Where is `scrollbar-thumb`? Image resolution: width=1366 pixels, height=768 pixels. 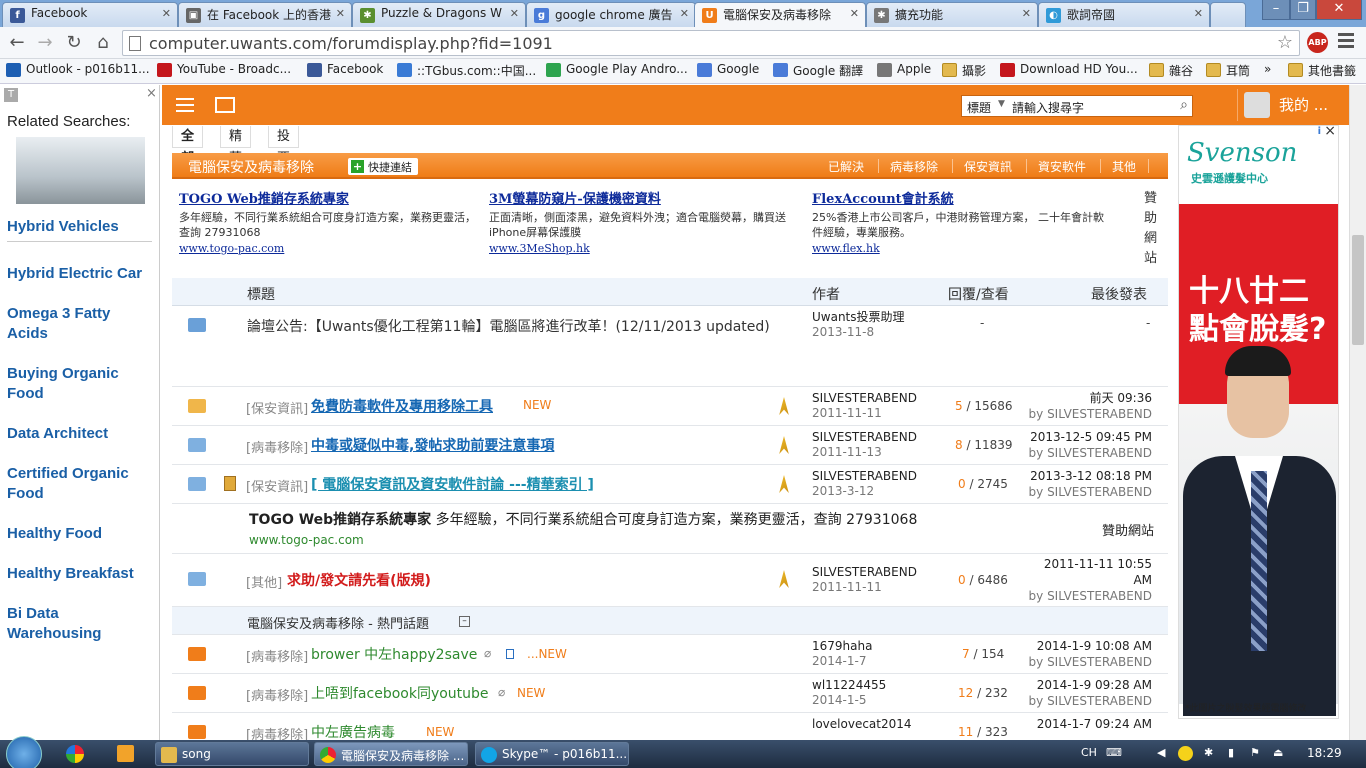 scrollbar-thumb is located at coordinates (1358, 290).